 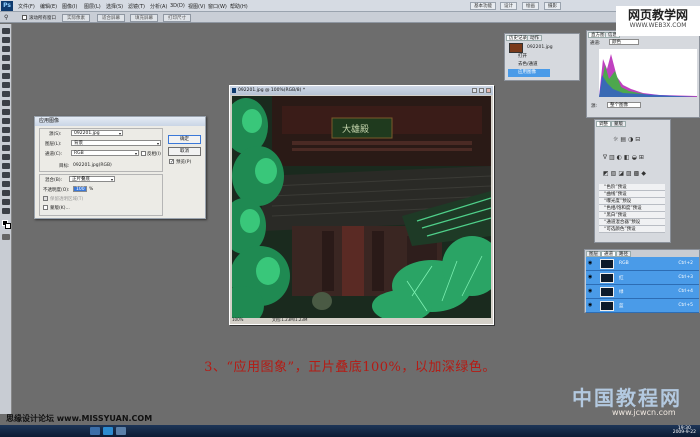 I want to click on workspace-painting-button: 绘画, so click(x=530, y=6).